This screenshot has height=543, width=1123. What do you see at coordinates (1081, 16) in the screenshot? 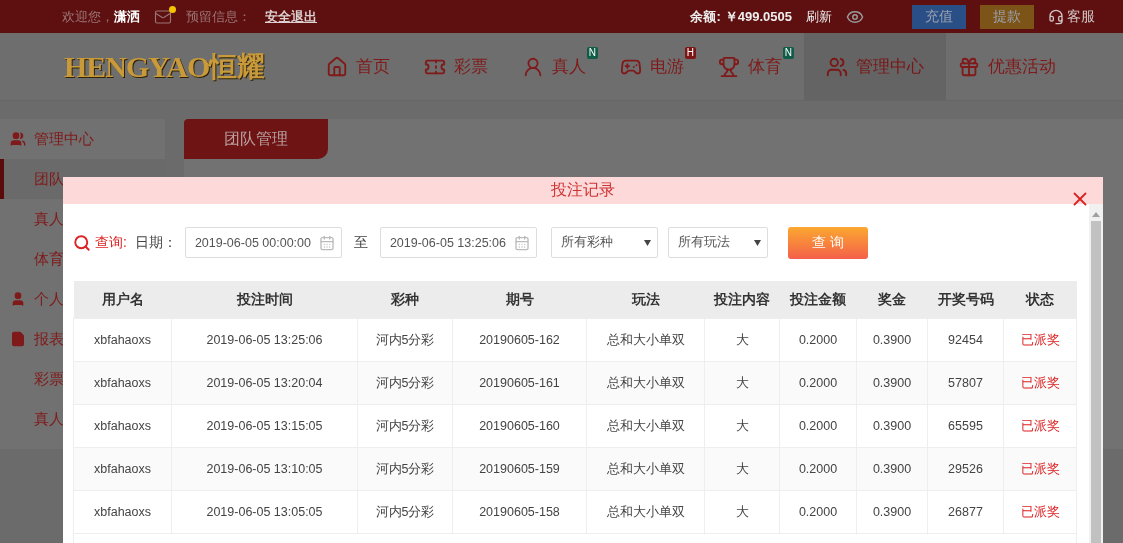
I see `service-link: 客服` at bounding box center [1081, 16].